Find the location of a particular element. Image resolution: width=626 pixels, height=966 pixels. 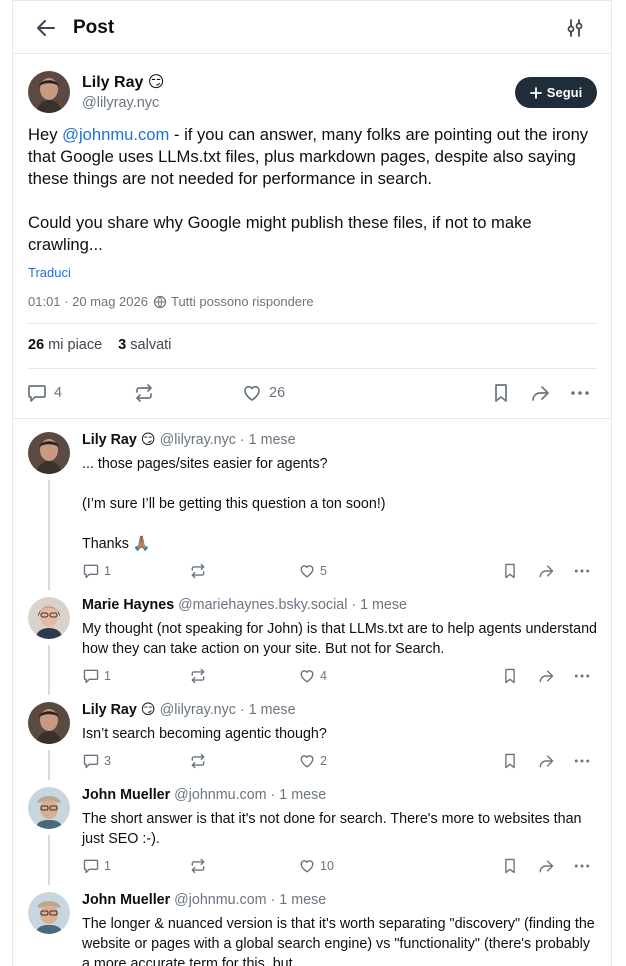

share-icon is located at coordinates (540, 393).